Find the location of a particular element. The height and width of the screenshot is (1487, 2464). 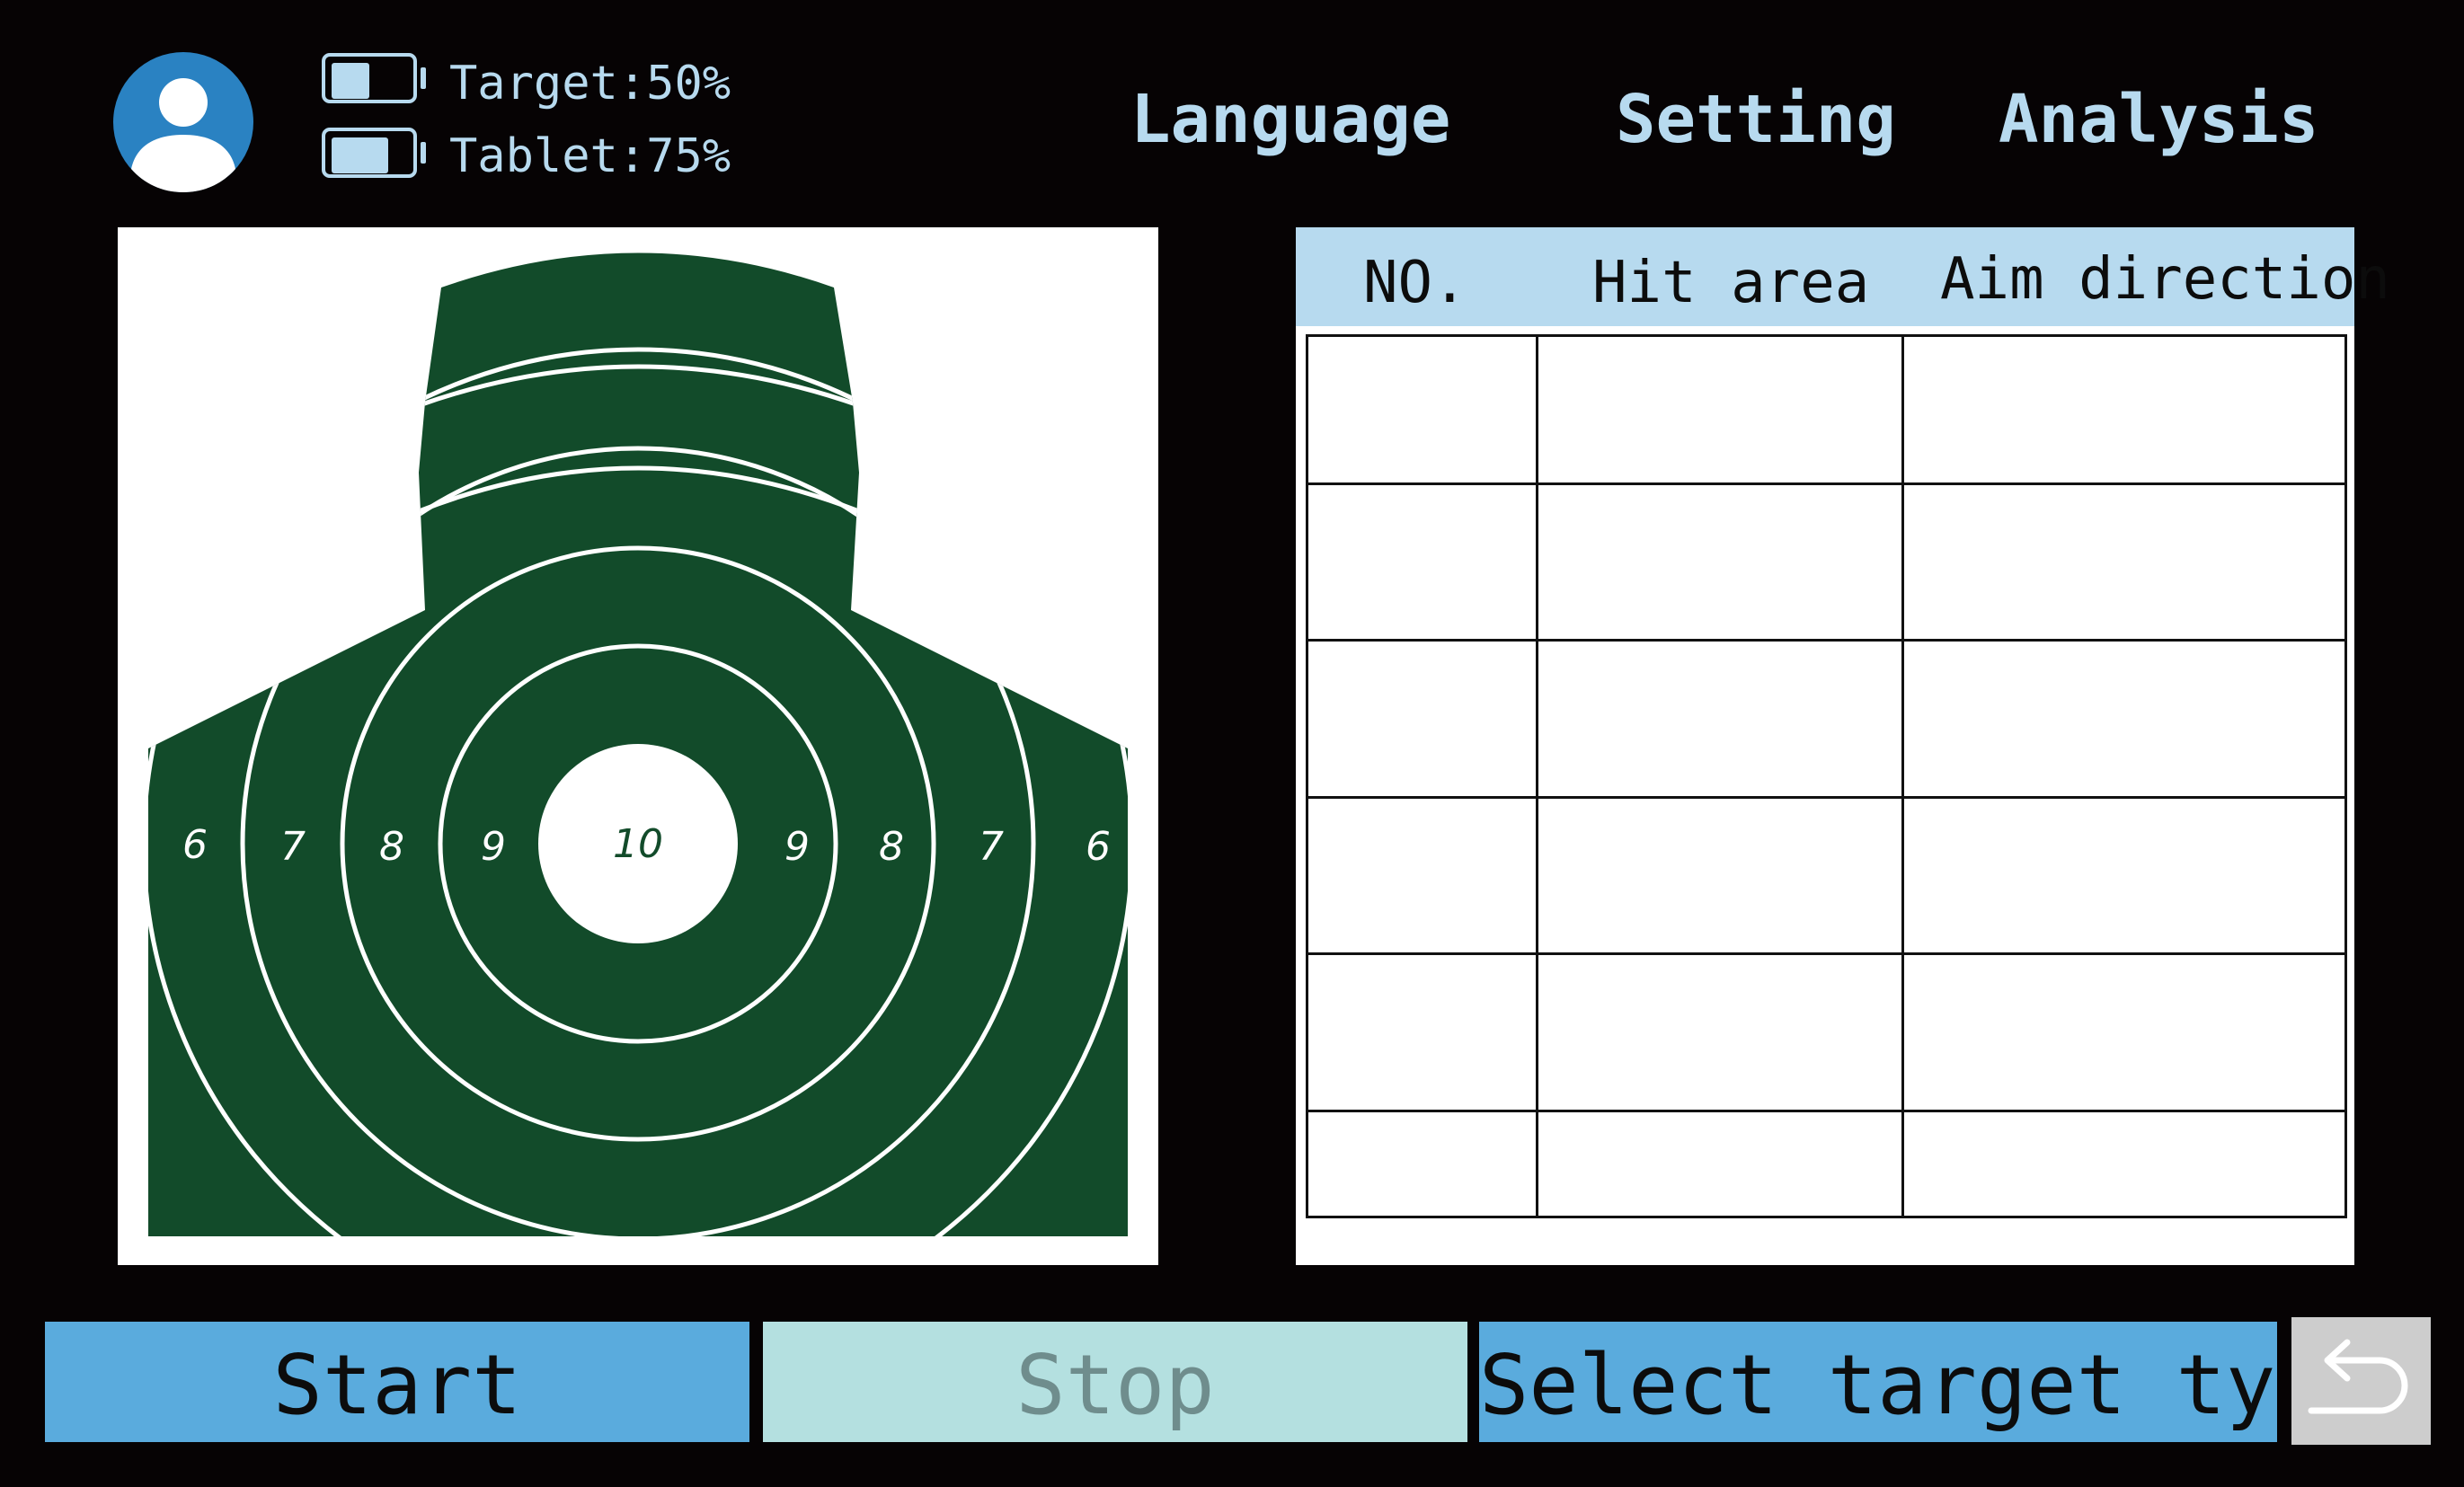

stop-button: Stop is located at coordinates (1115, 1382).